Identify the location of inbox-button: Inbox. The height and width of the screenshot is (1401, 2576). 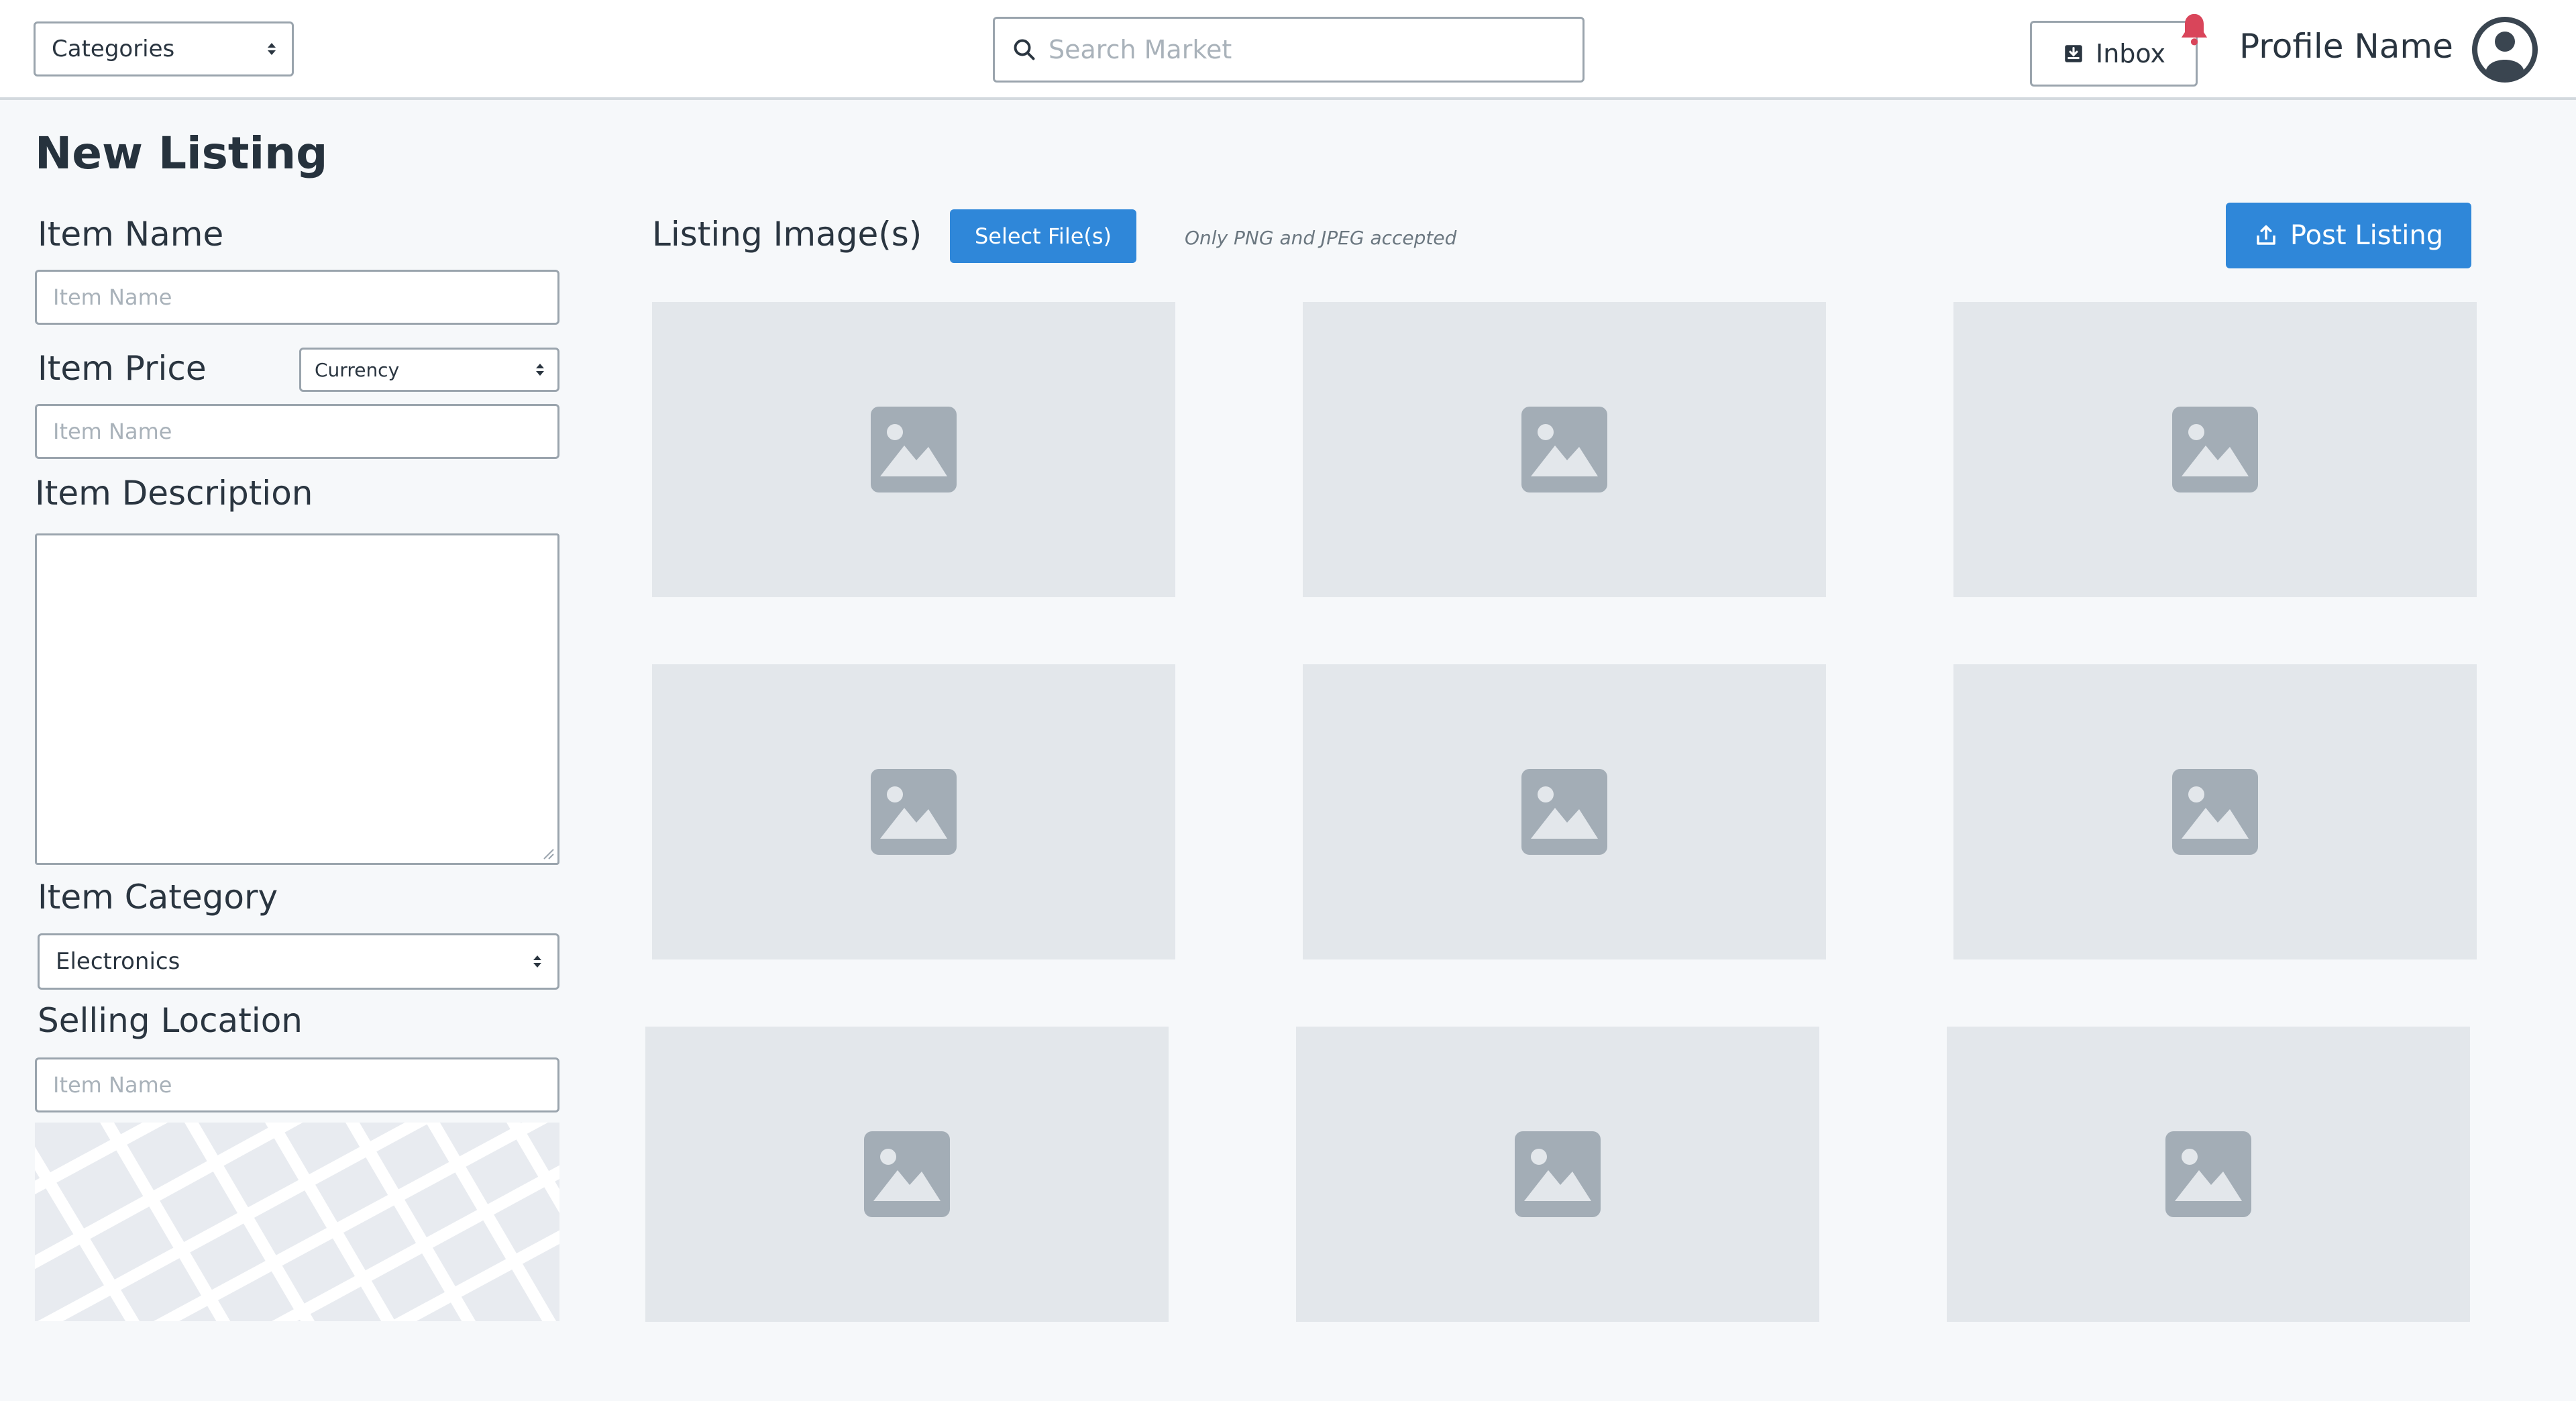
(2114, 54).